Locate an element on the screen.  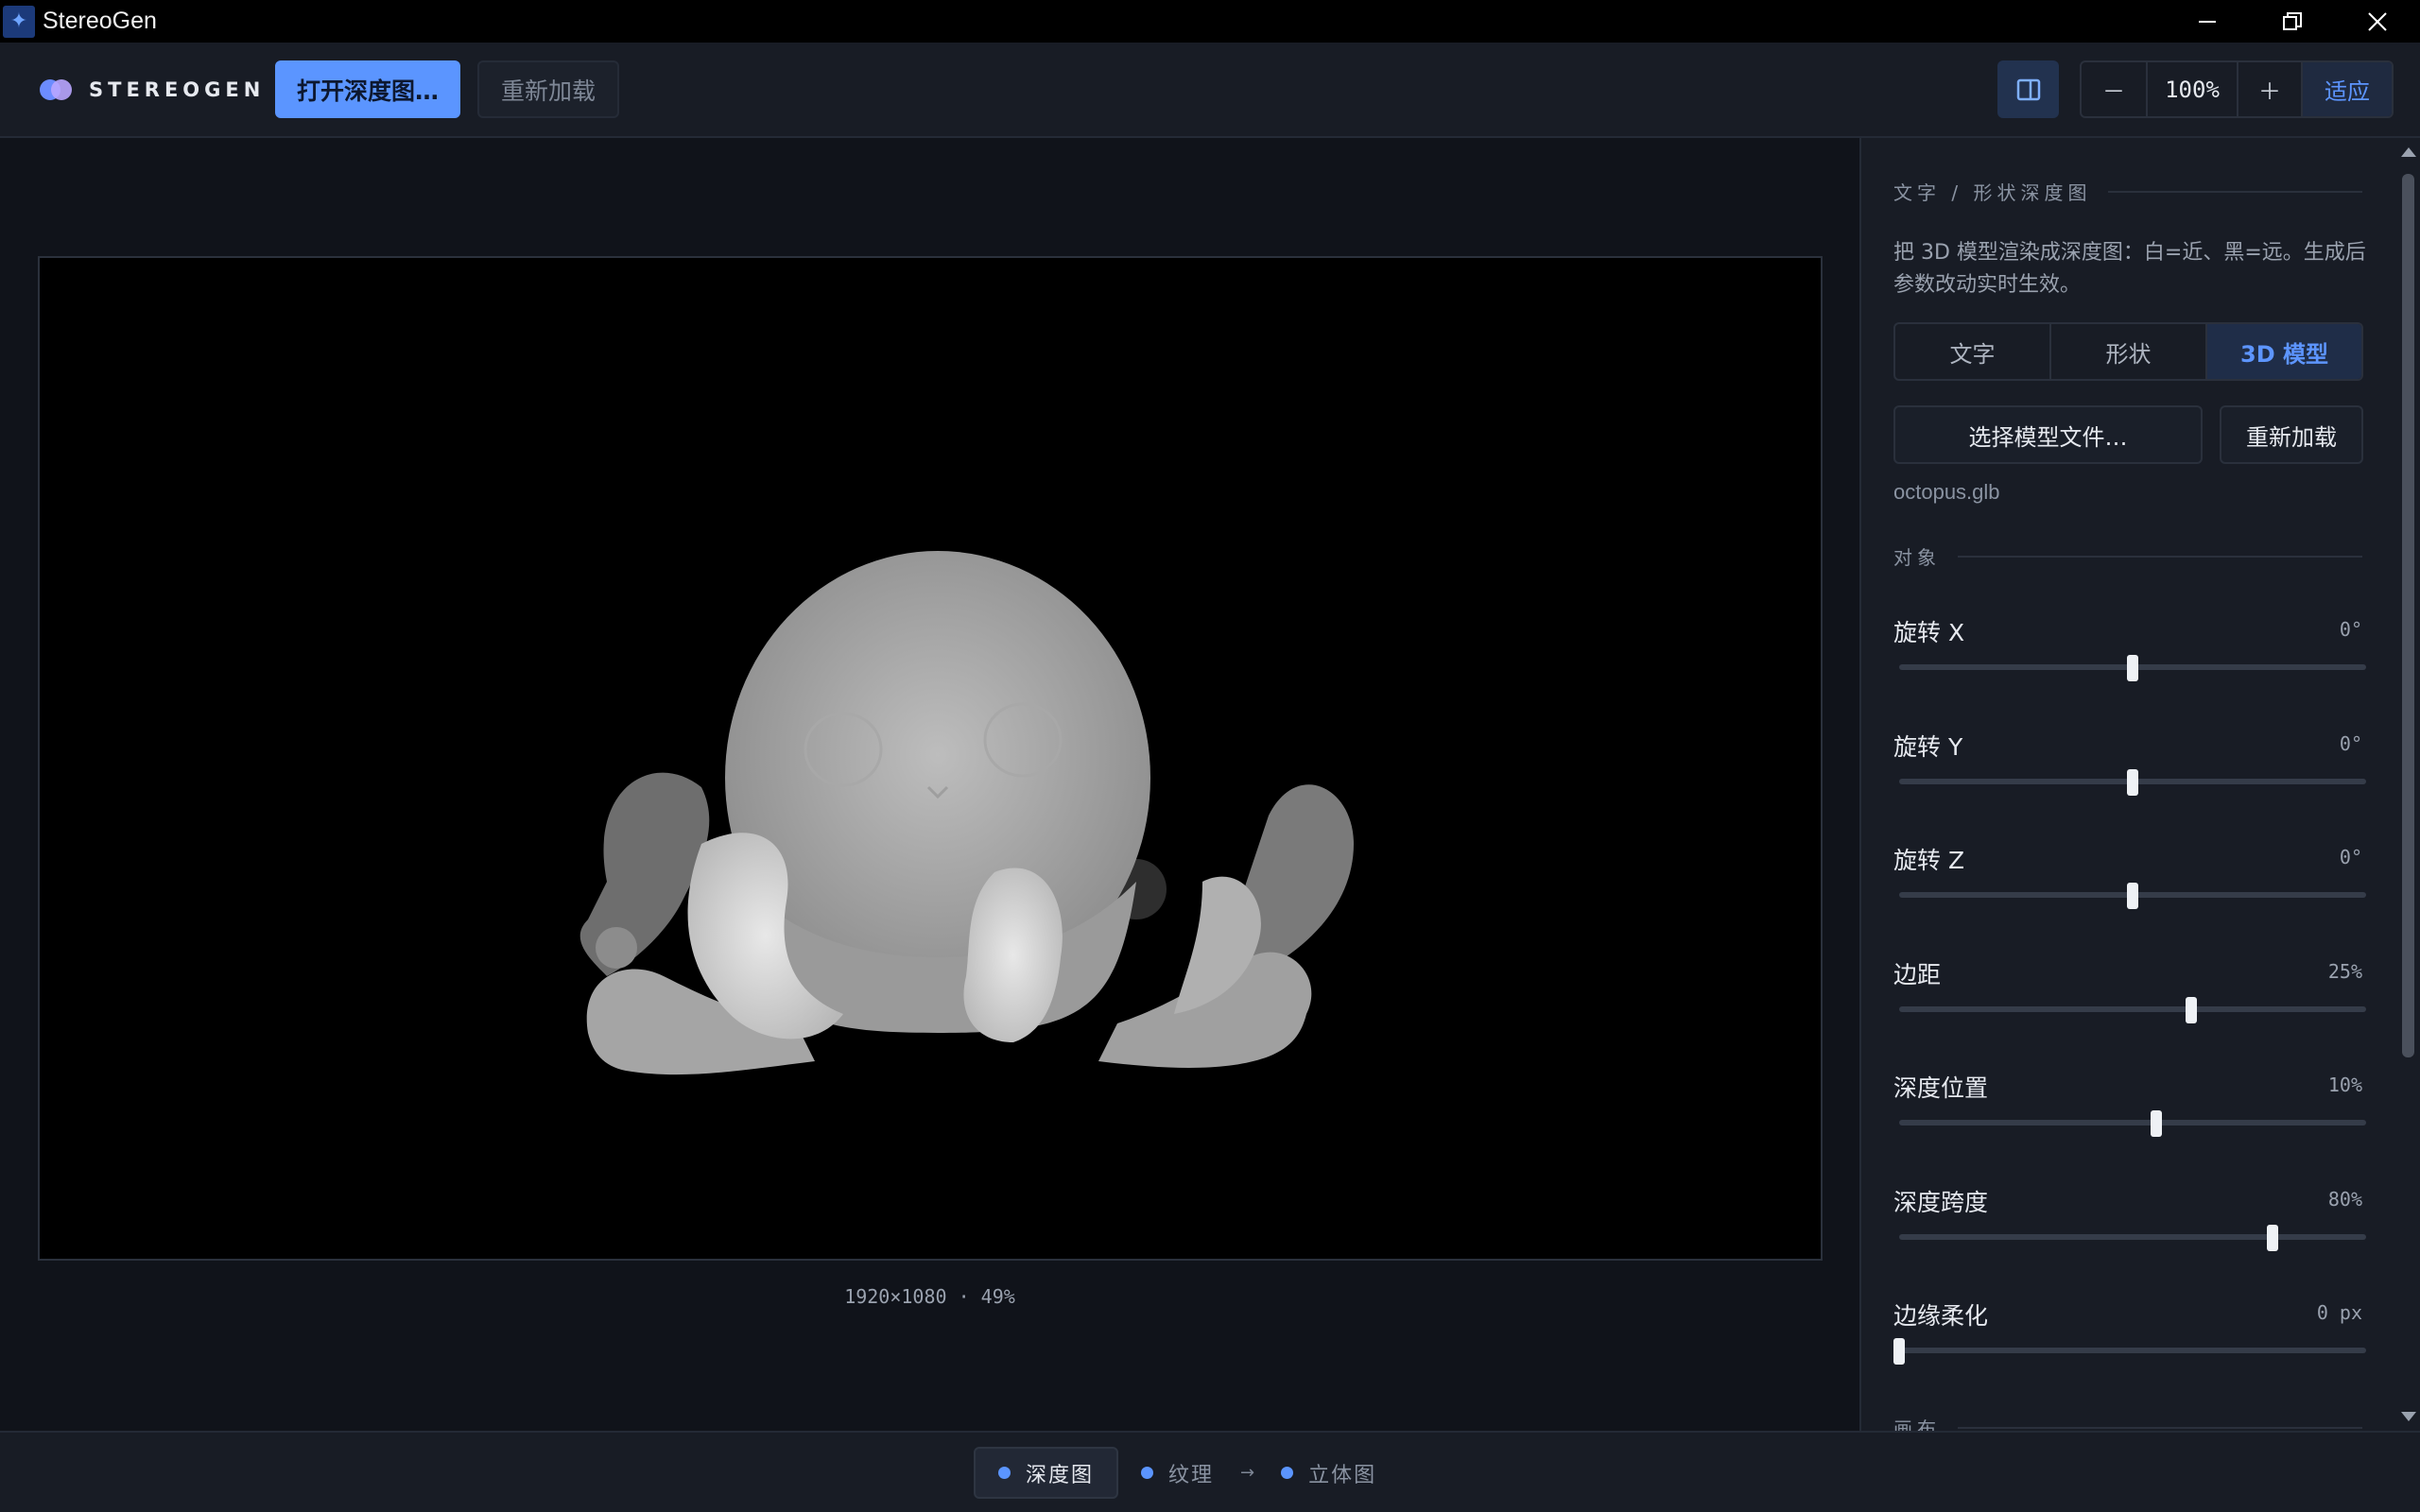
slider-label: 边距 is located at coordinates (1917, 974).